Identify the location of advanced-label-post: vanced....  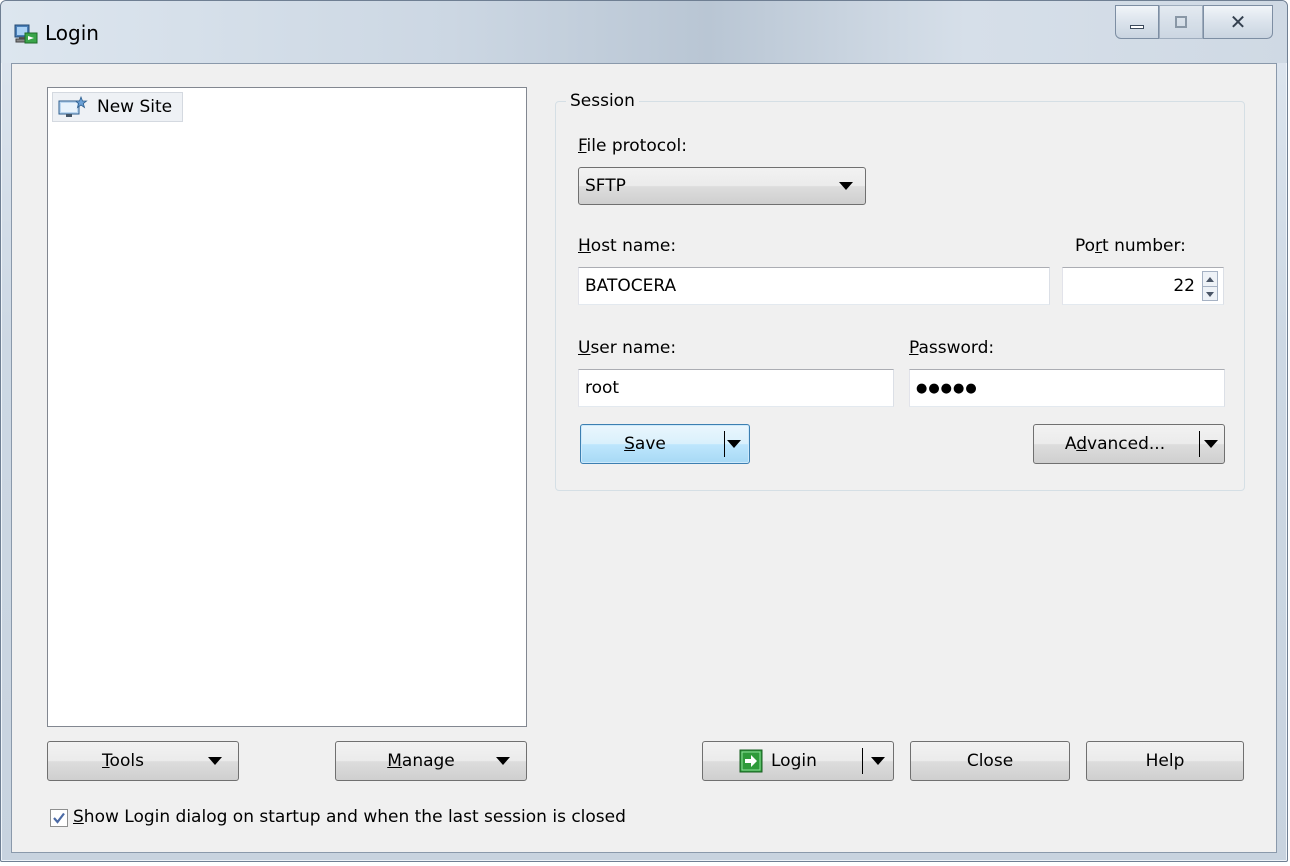
(1126, 444).